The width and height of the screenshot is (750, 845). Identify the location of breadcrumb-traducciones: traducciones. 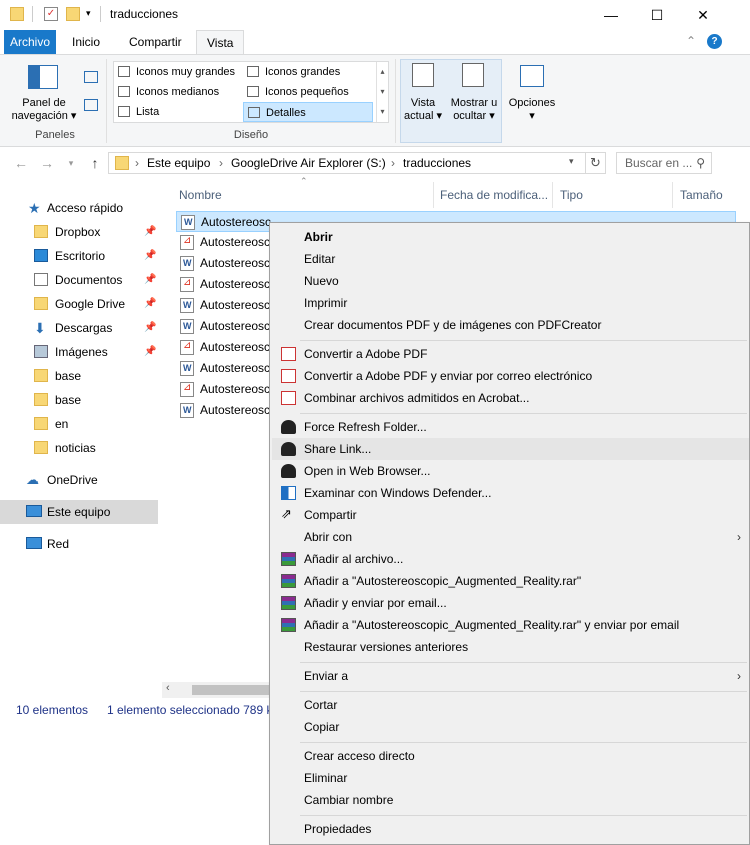
(437, 163).